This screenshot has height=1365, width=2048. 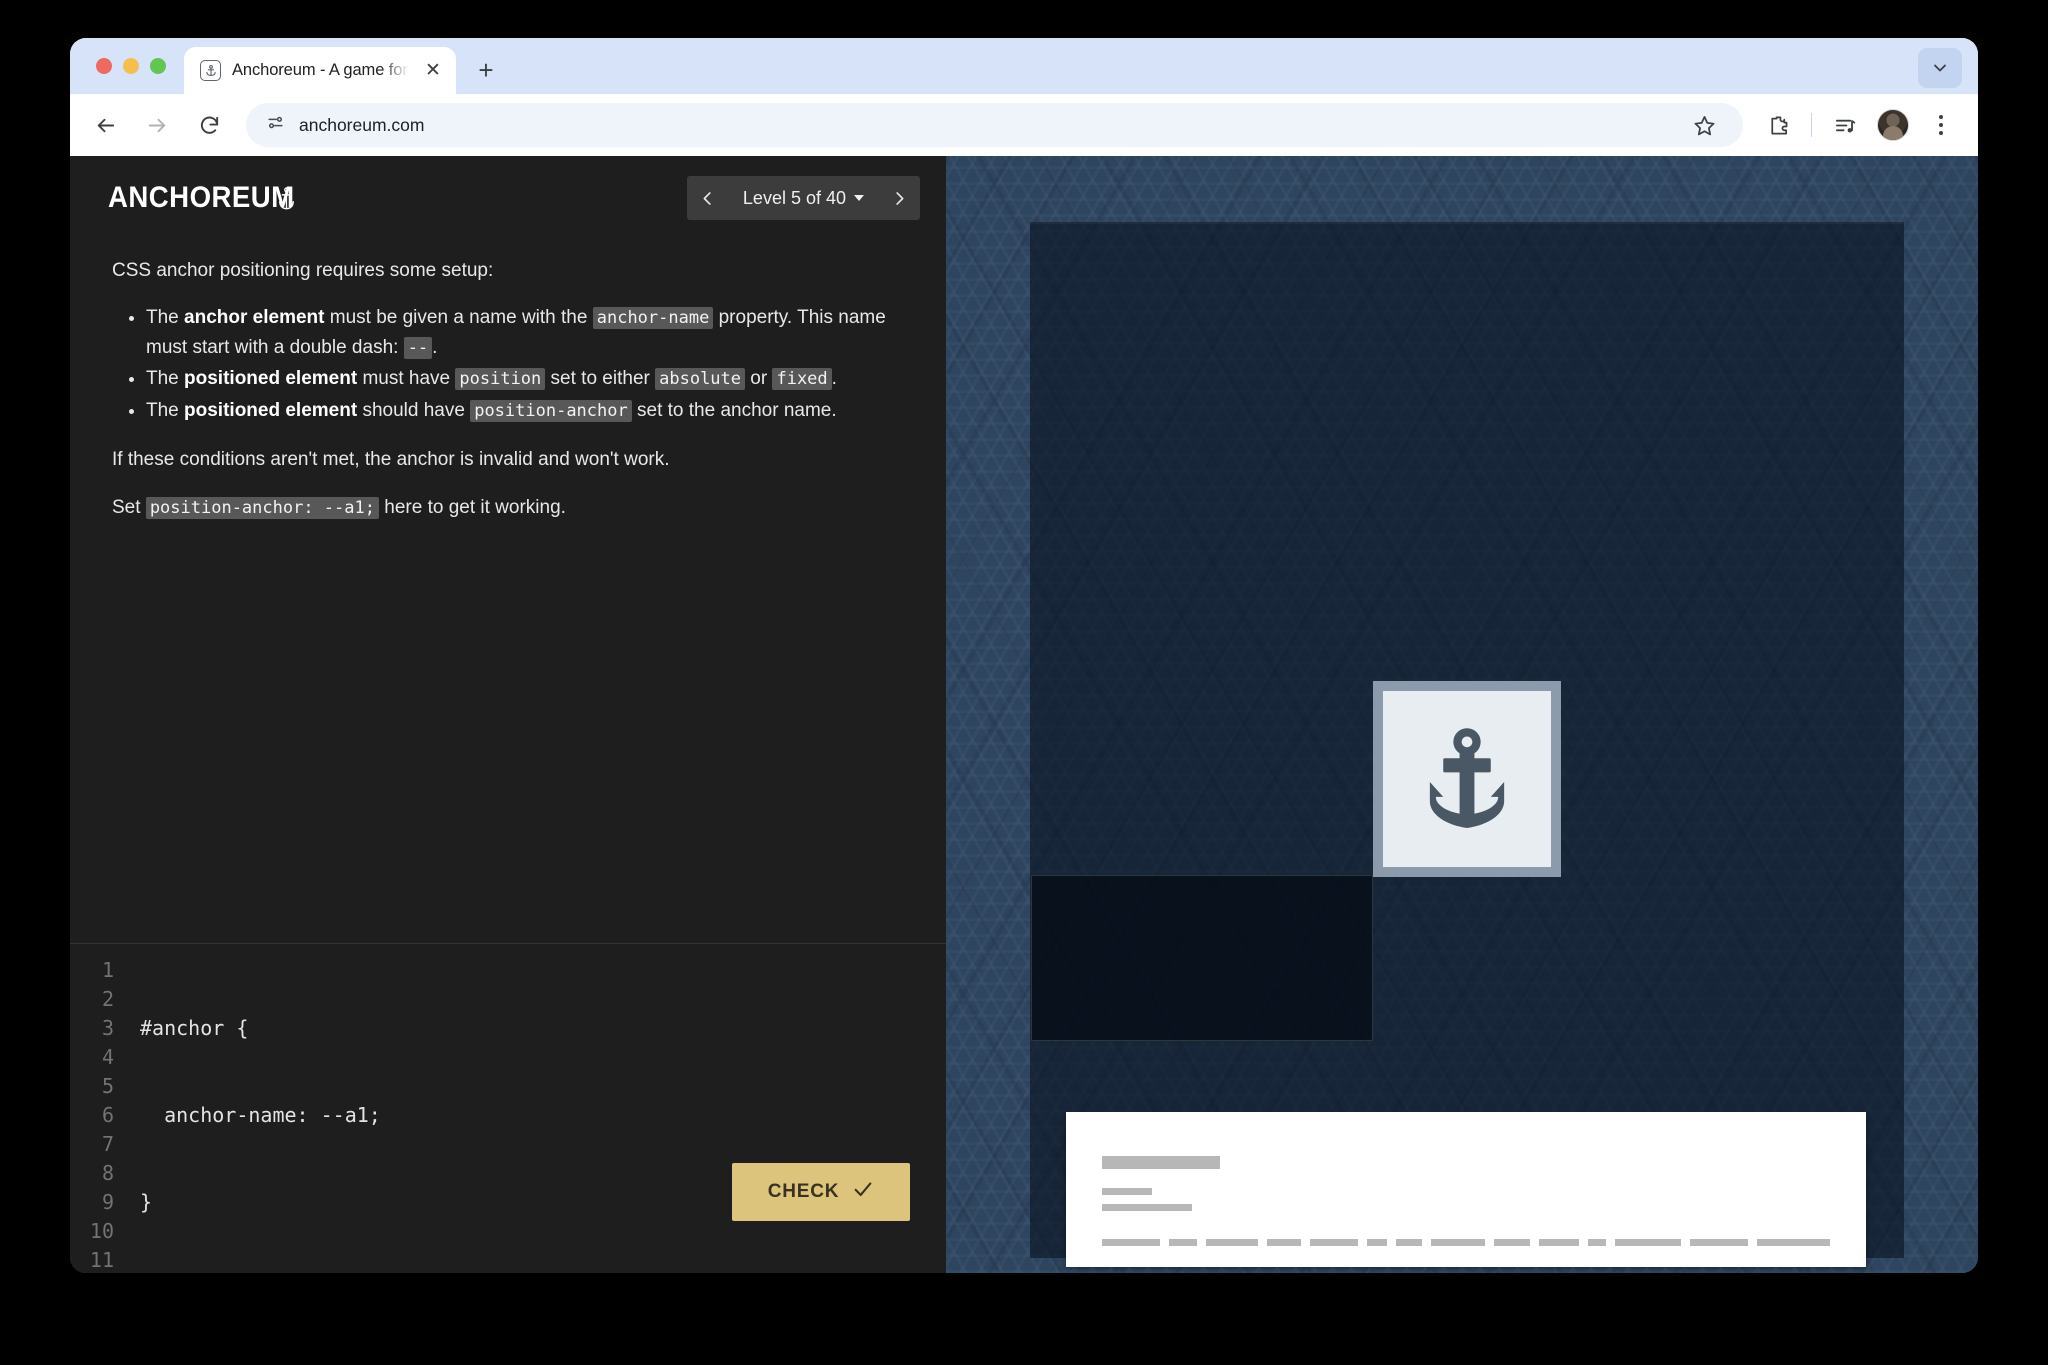 What do you see at coordinates (863, 1192) in the screenshot?
I see `checkmark-icon` at bounding box center [863, 1192].